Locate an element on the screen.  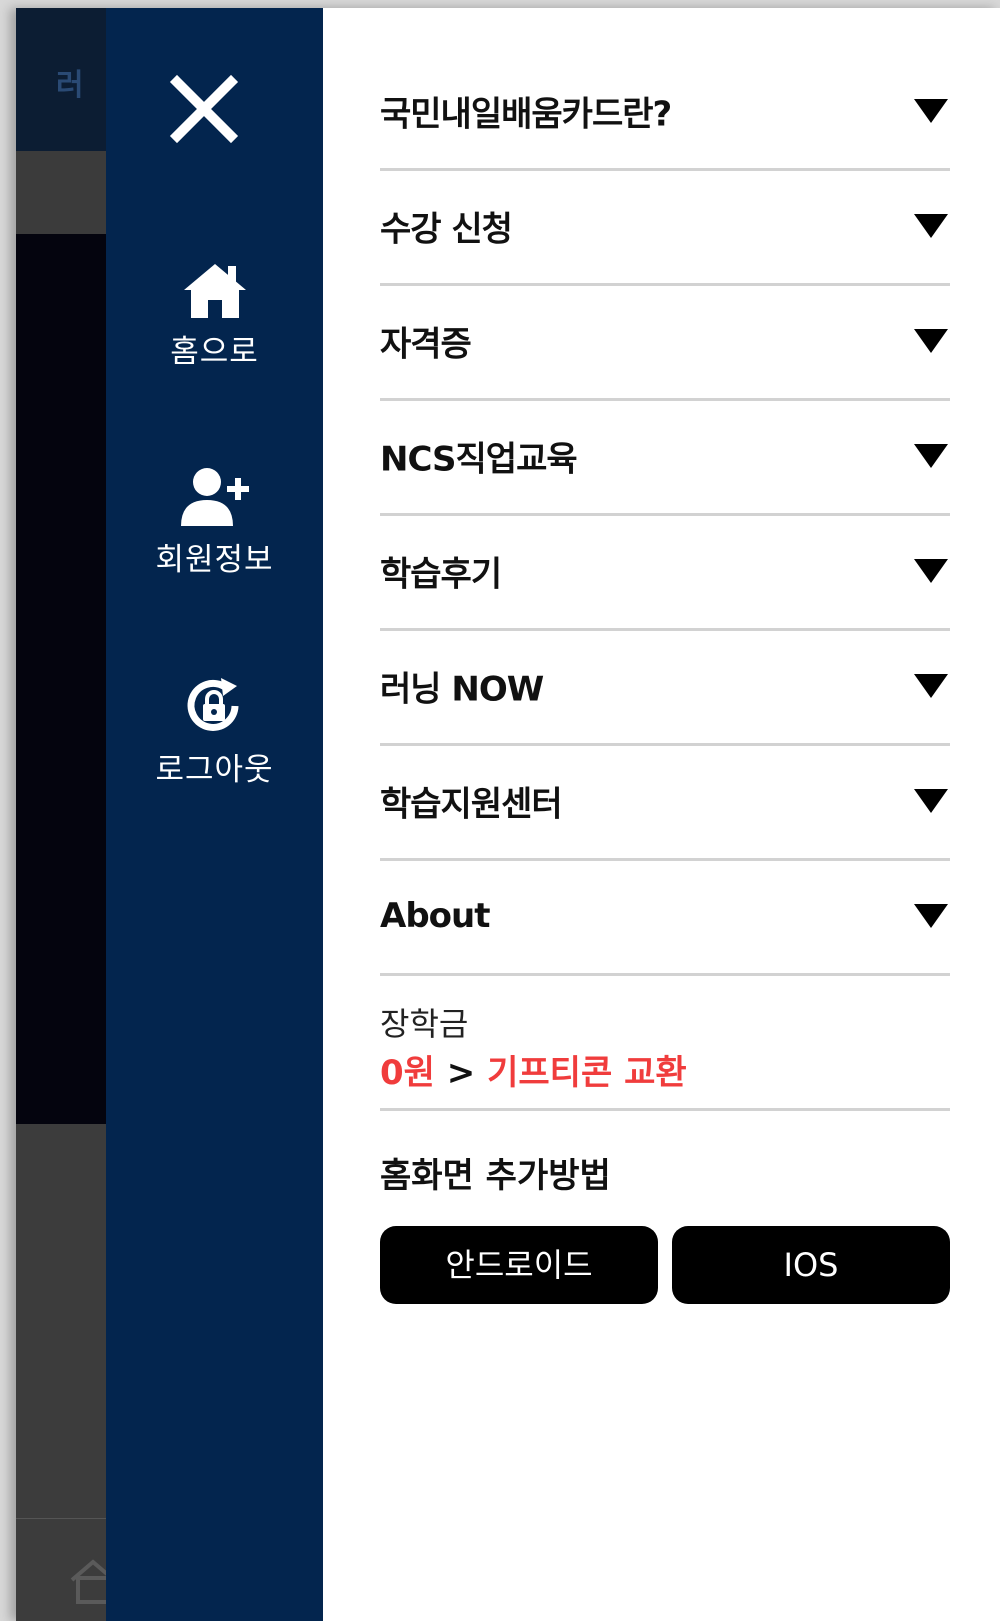
scholarship-title: 장학금 is located at coordinates (424, 1024).